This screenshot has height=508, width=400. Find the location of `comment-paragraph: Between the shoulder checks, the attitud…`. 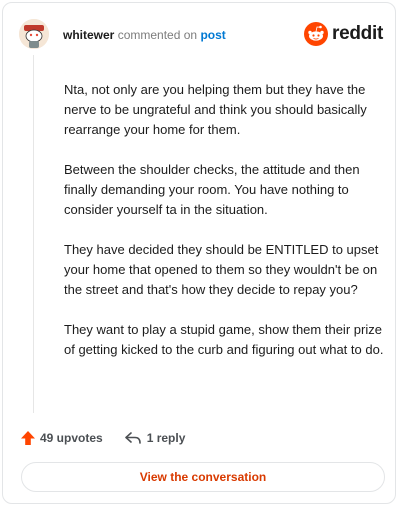

comment-paragraph: Between the shoulder checks, the attitud… is located at coordinates (212, 189).